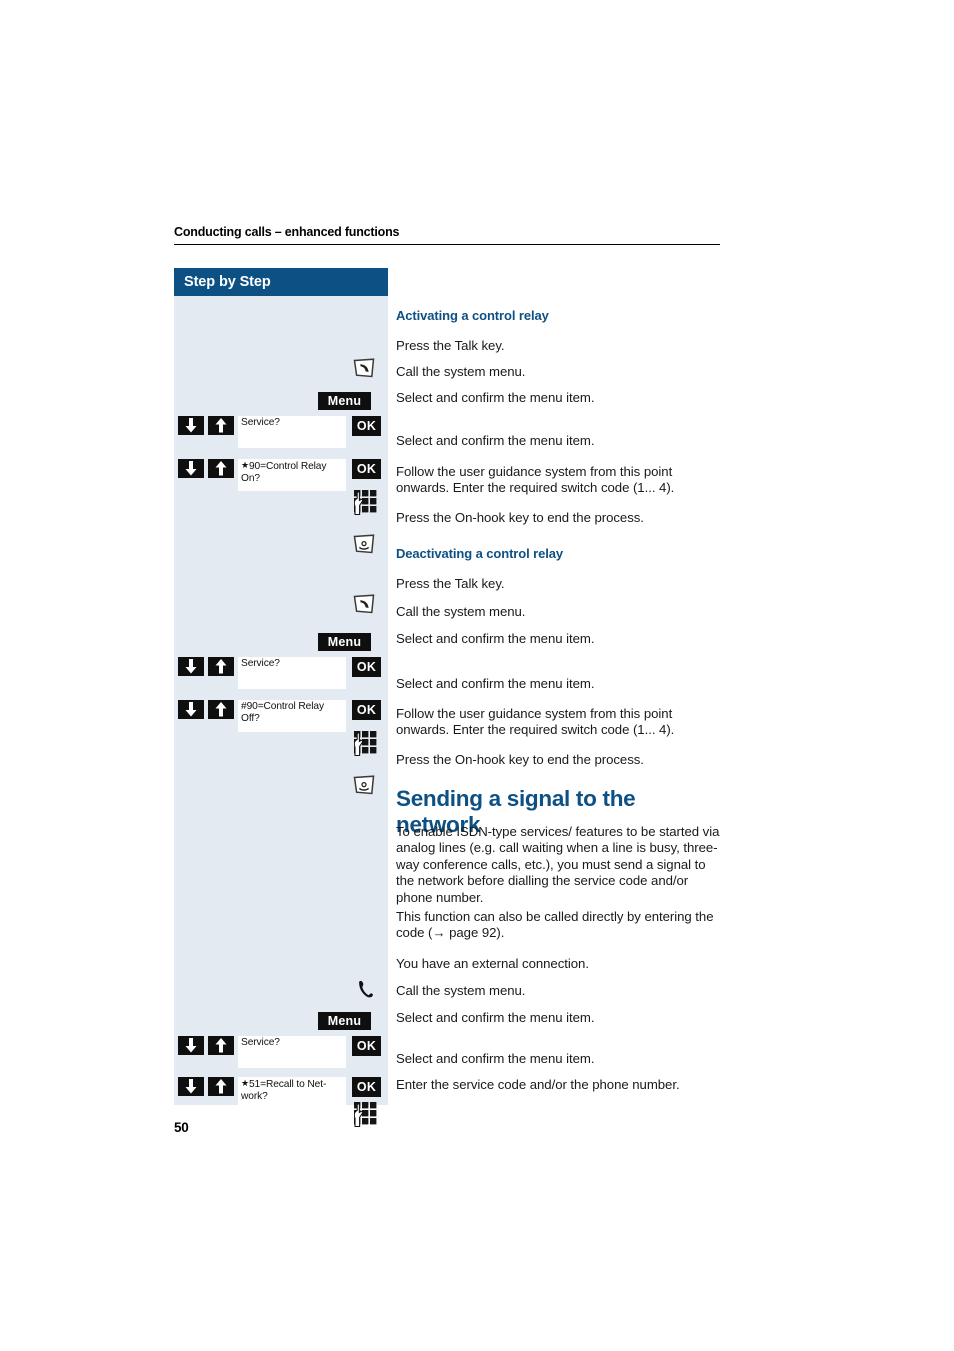 The image size is (954, 1351). What do you see at coordinates (254, 1096) in the screenshot?
I see `display-line: work?` at bounding box center [254, 1096].